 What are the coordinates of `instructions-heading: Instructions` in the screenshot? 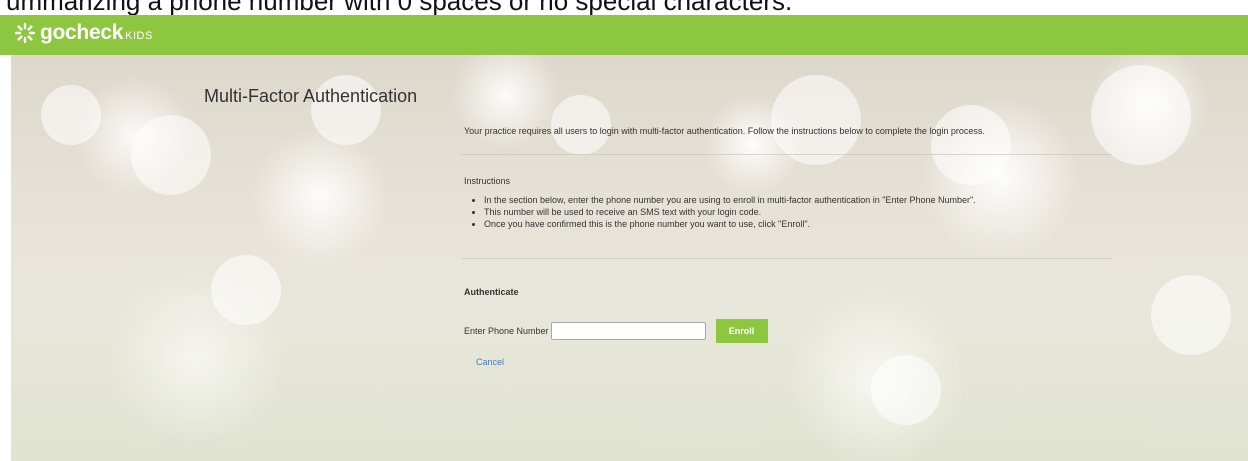 It's located at (487, 181).